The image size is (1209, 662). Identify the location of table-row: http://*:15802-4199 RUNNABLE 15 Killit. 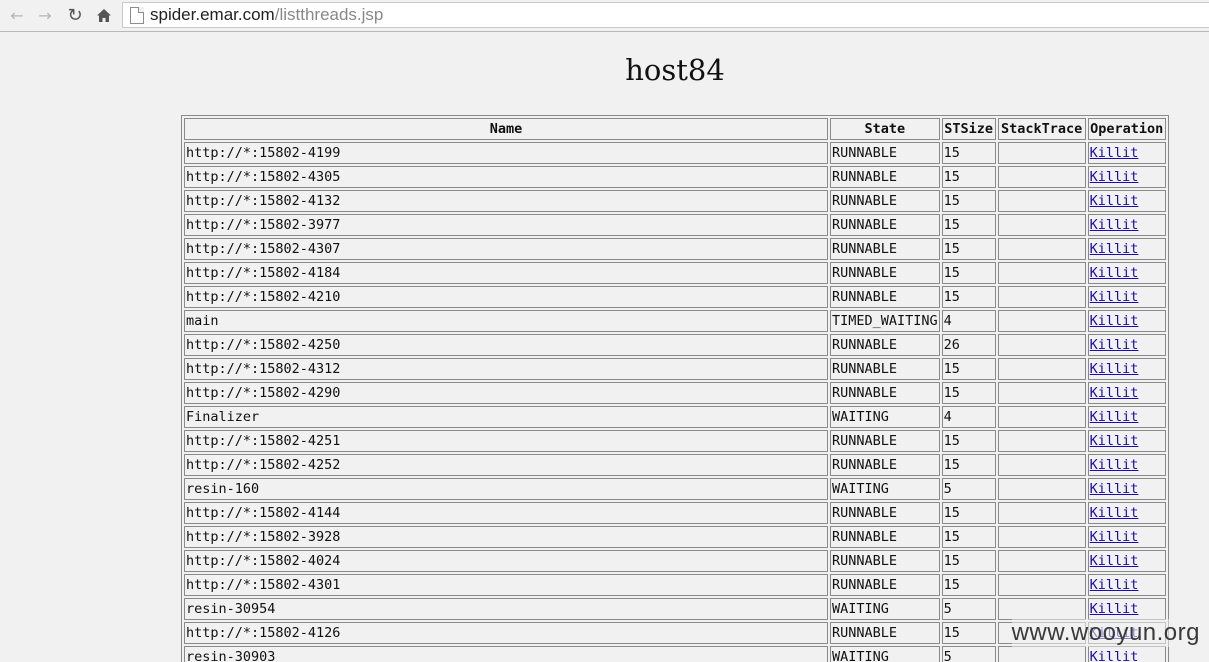
(675, 153).